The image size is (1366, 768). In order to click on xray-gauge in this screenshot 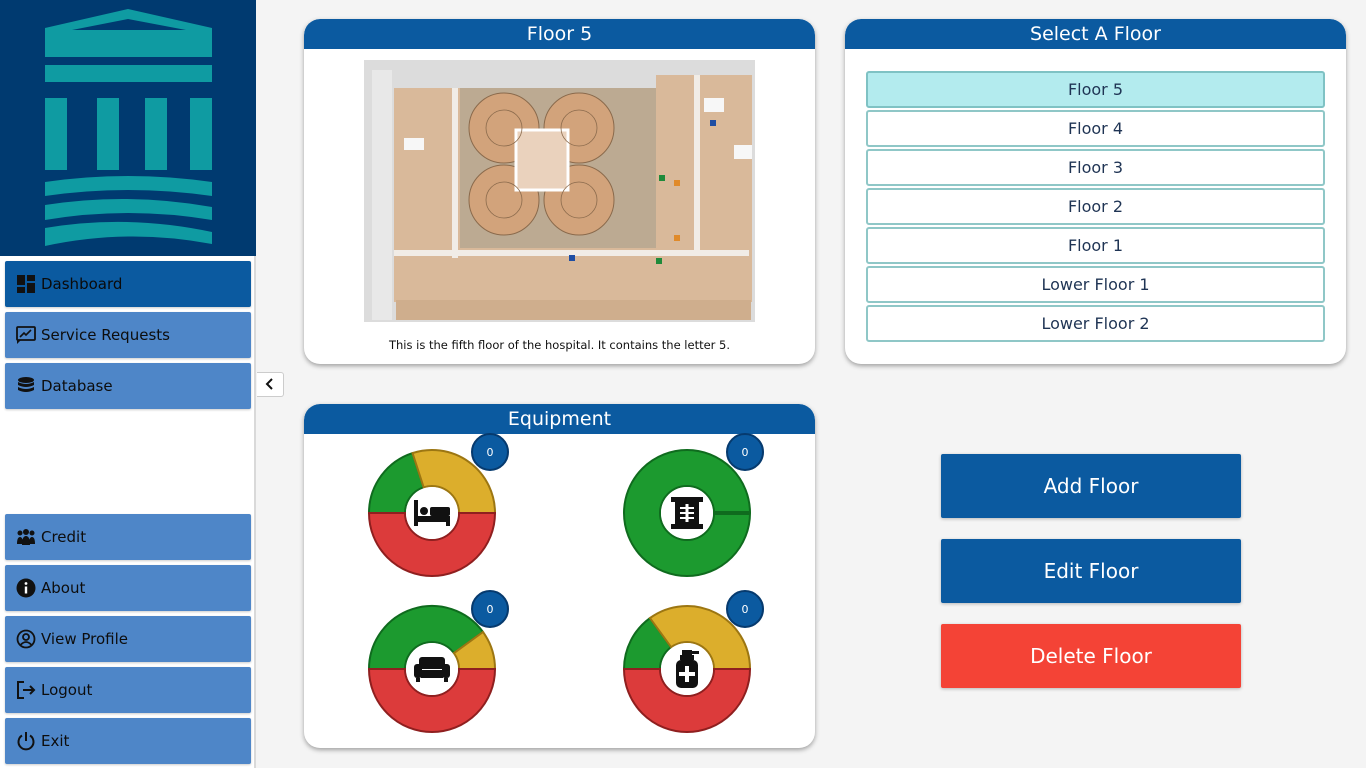, I will do `click(687, 513)`.